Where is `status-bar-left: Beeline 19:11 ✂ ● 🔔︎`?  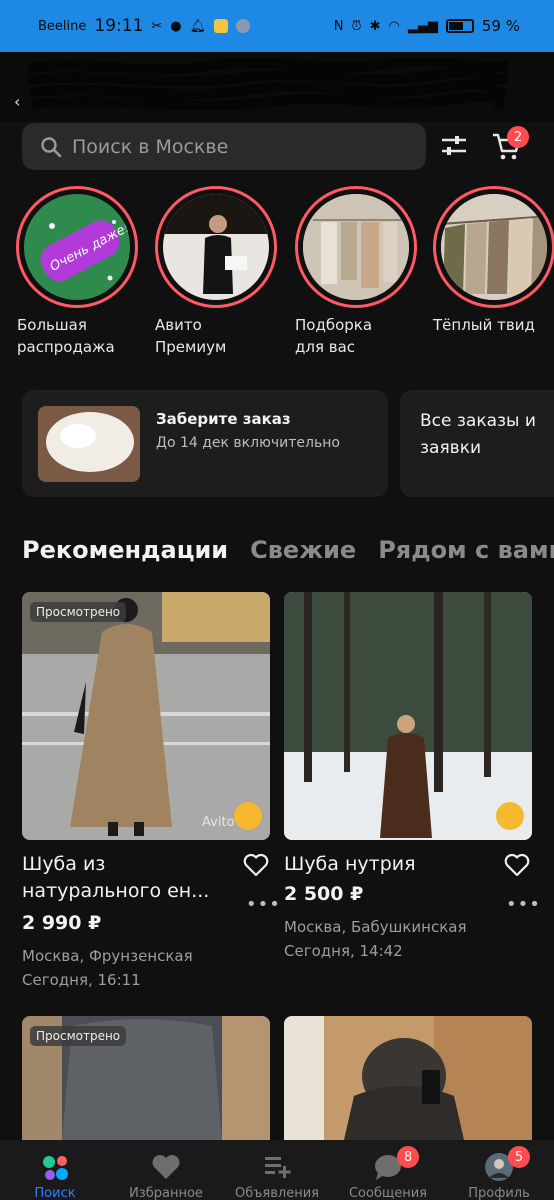
status-bar-left: Beeline 19:11 ✂ ● 🔔︎ is located at coordinates (144, 26).